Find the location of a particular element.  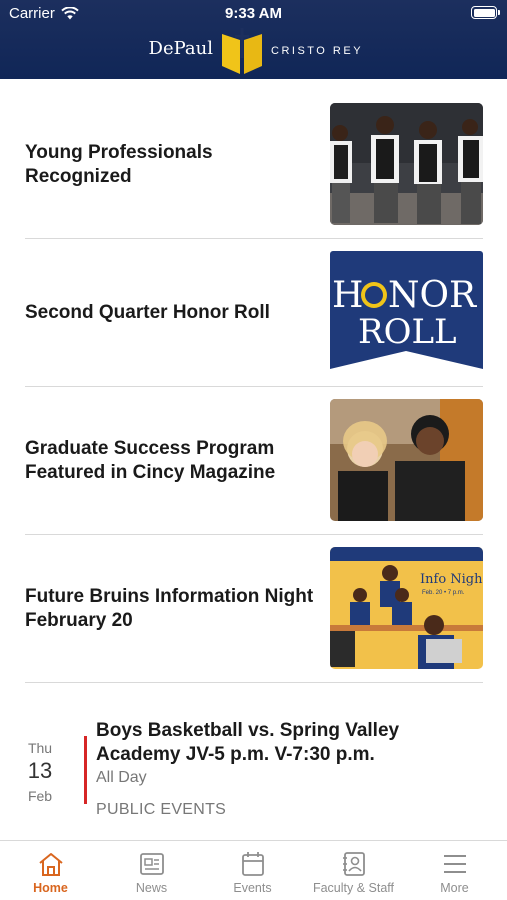

tab-label: More is located at coordinates (454, 888).